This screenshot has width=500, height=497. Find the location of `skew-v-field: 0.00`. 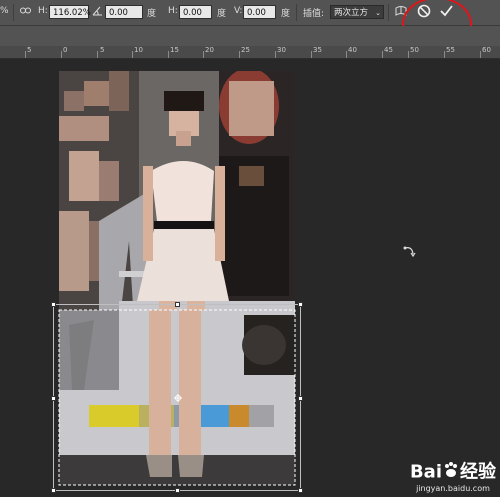

skew-v-field: 0.00 is located at coordinates (259, 12).